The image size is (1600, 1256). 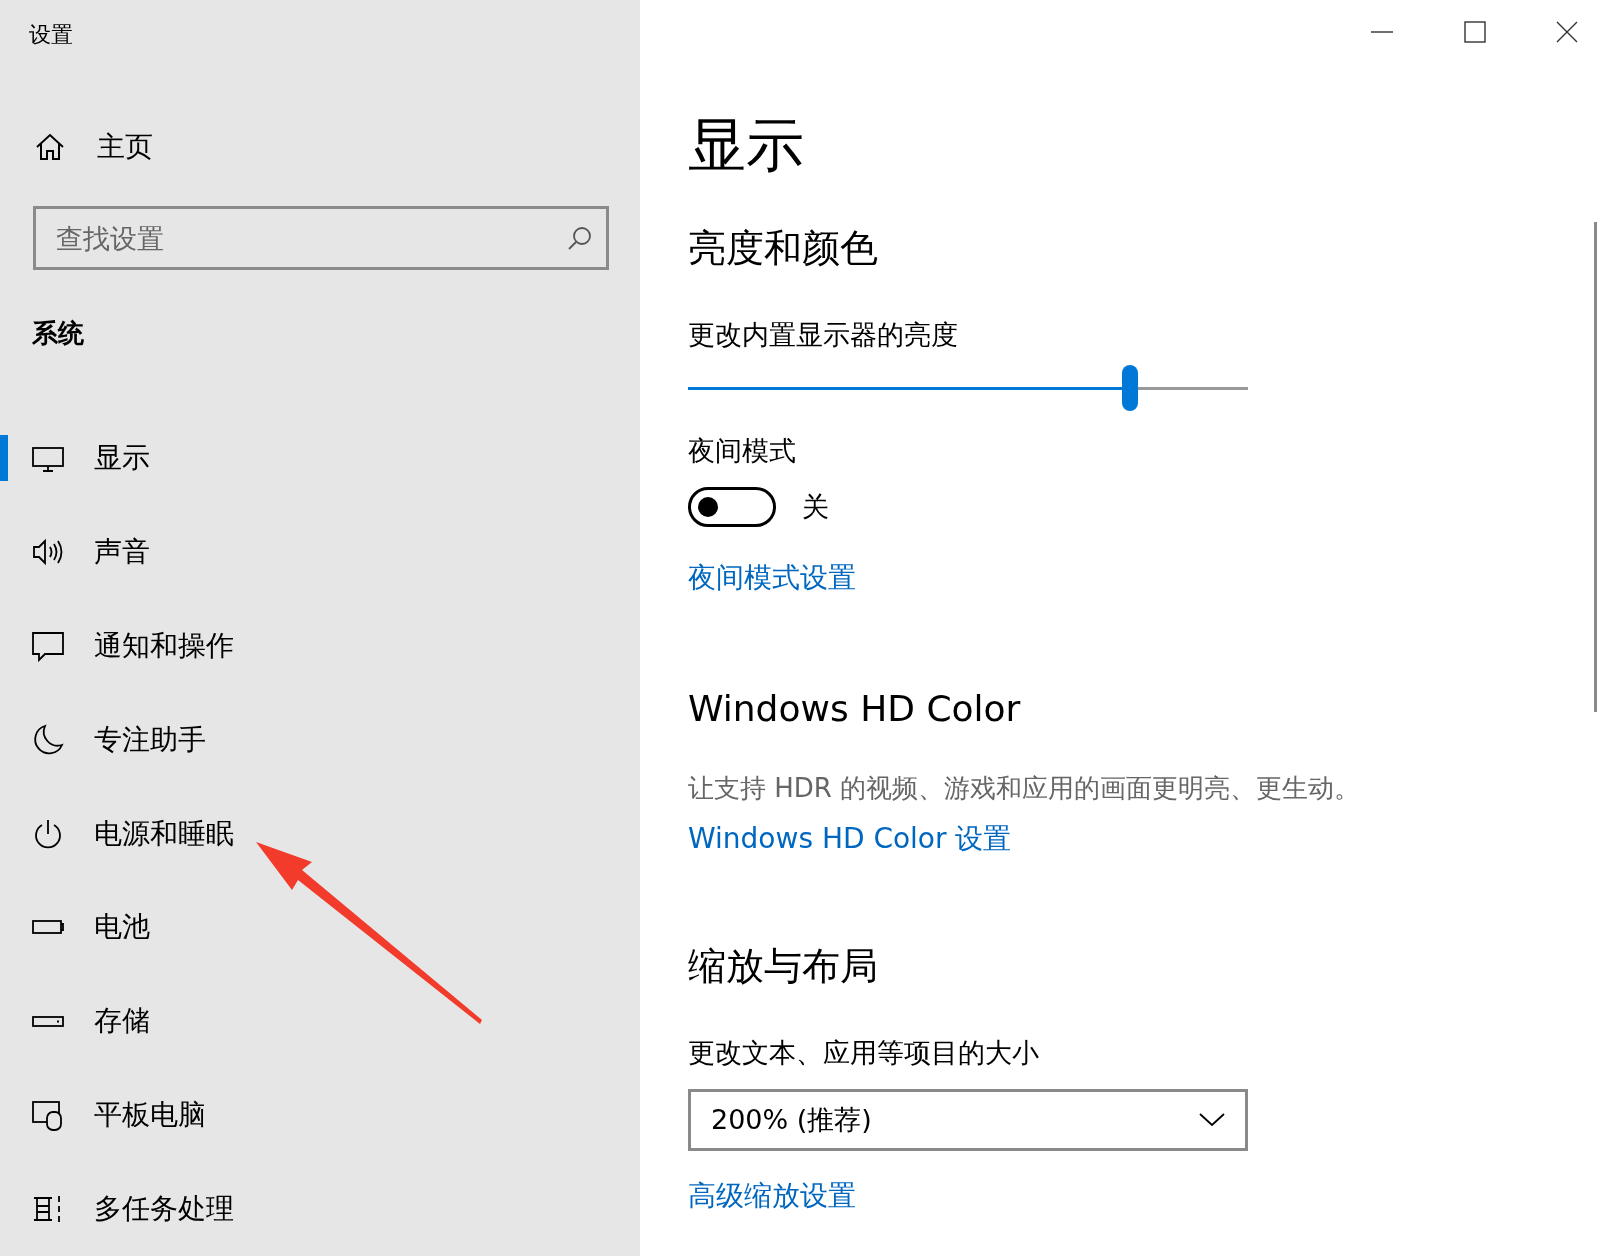 I want to click on window-title: 设置, so click(x=51, y=35).